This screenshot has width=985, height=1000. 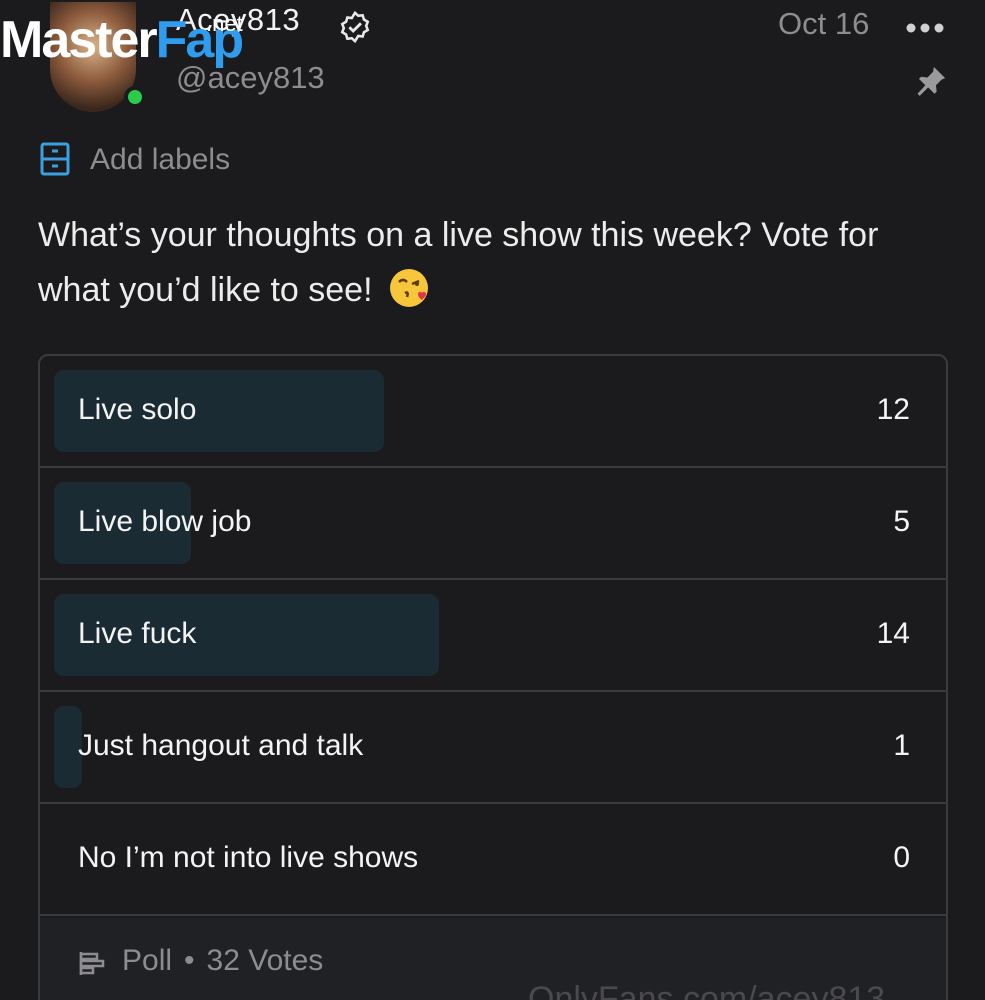 What do you see at coordinates (135, 97) in the screenshot?
I see `online-status-dot` at bounding box center [135, 97].